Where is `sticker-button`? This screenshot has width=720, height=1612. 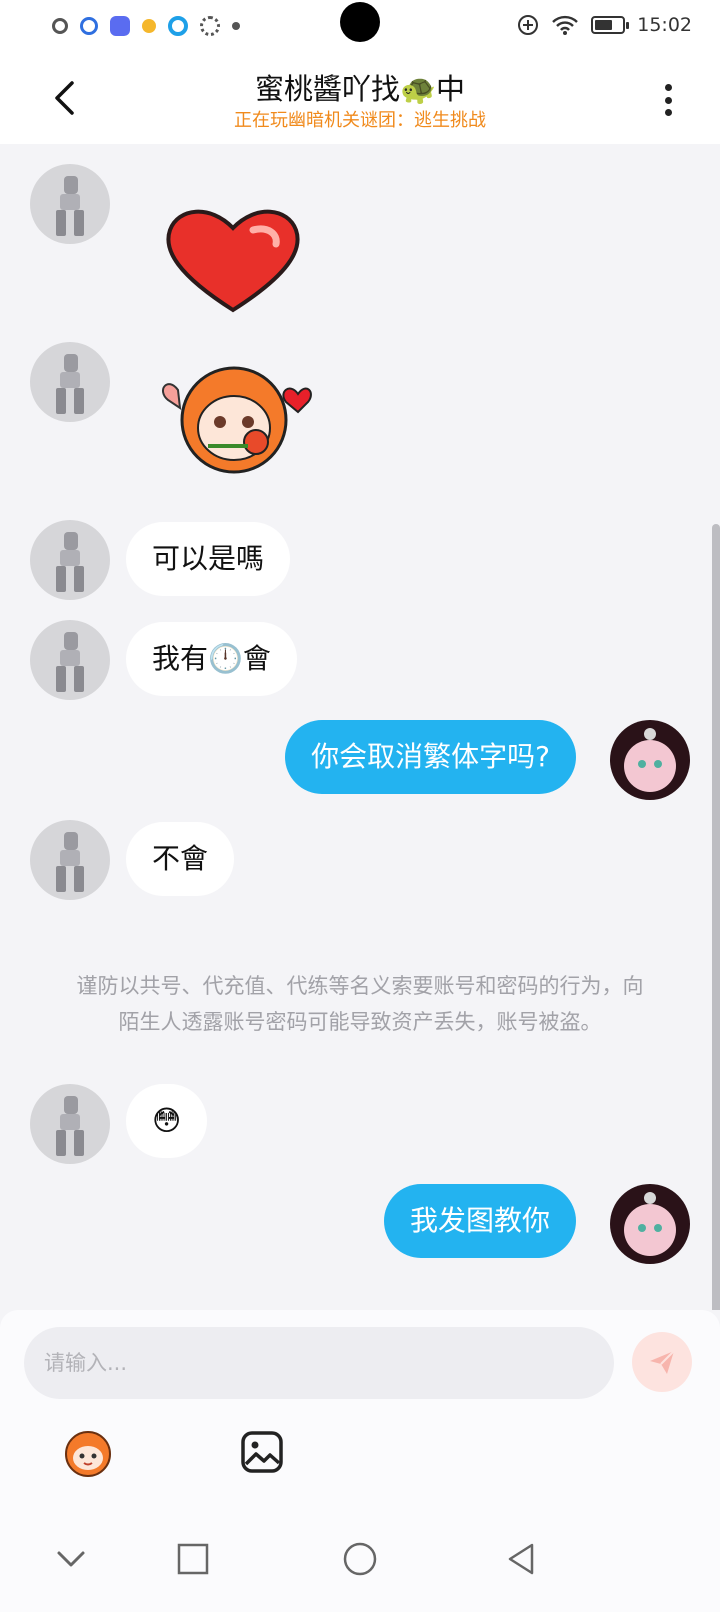
sticker-button is located at coordinates (88, 1452).